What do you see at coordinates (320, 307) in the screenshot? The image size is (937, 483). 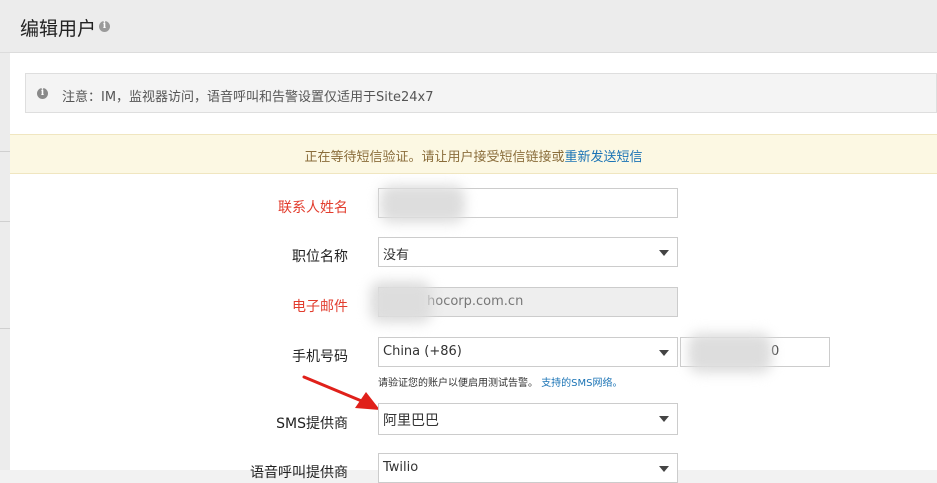 I see `email-label: 电子邮件` at bounding box center [320, 307].